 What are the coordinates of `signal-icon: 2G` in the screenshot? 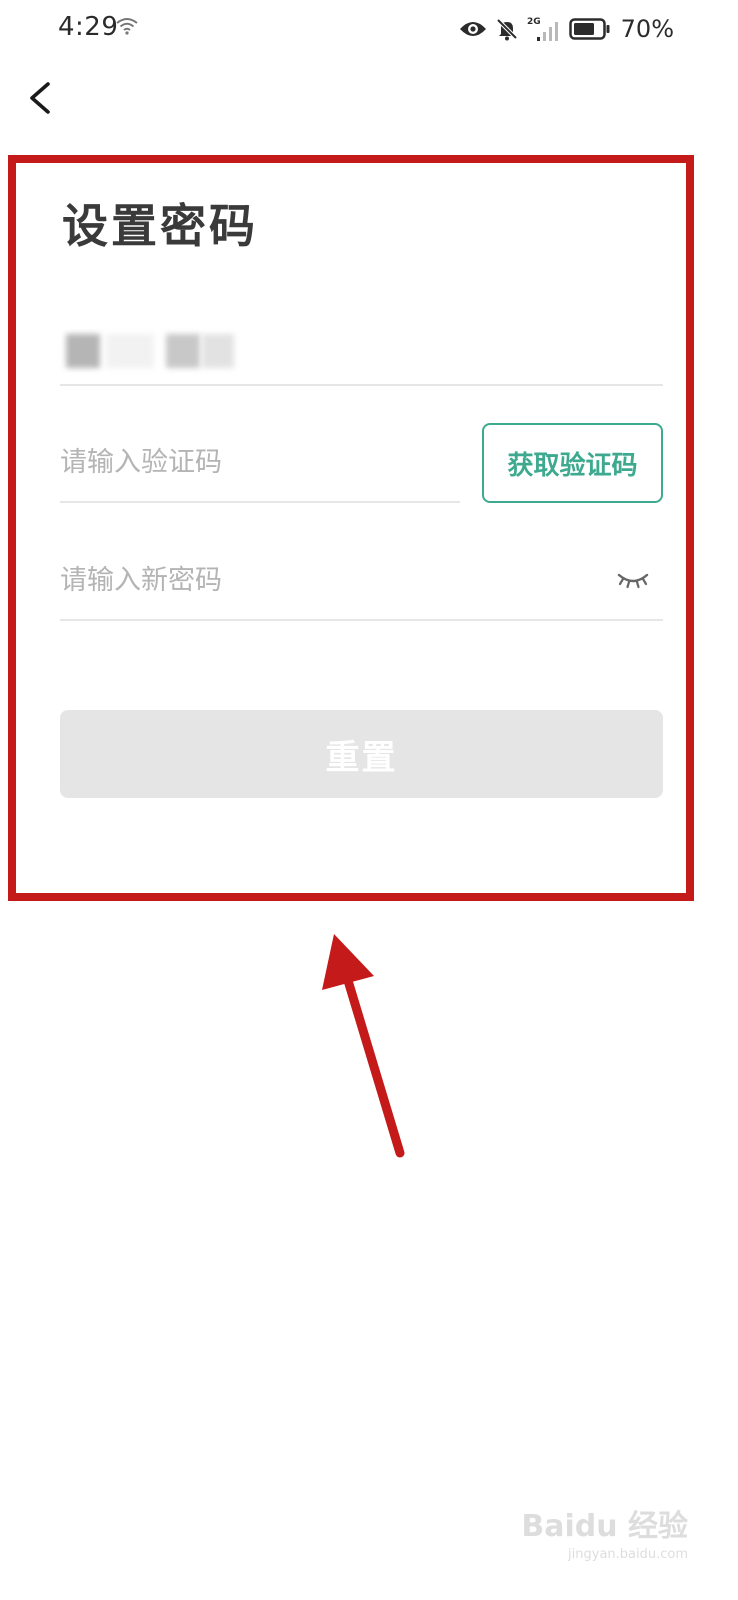 It's located at (542, 29).